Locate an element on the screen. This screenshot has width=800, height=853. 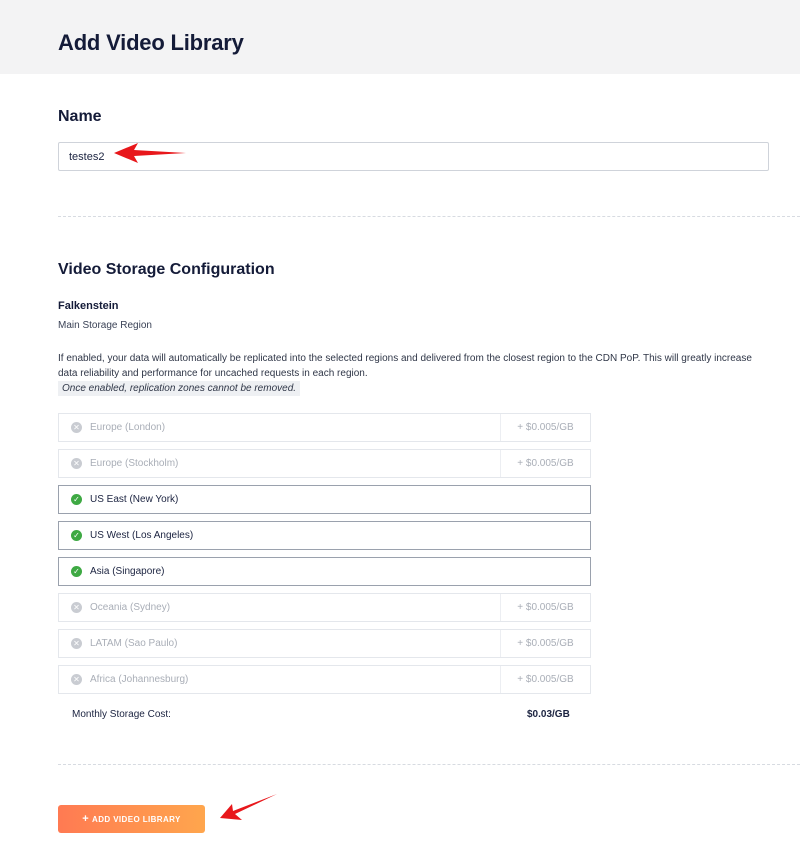
page-title: Add Video Library is located at coordinates (151, 42).